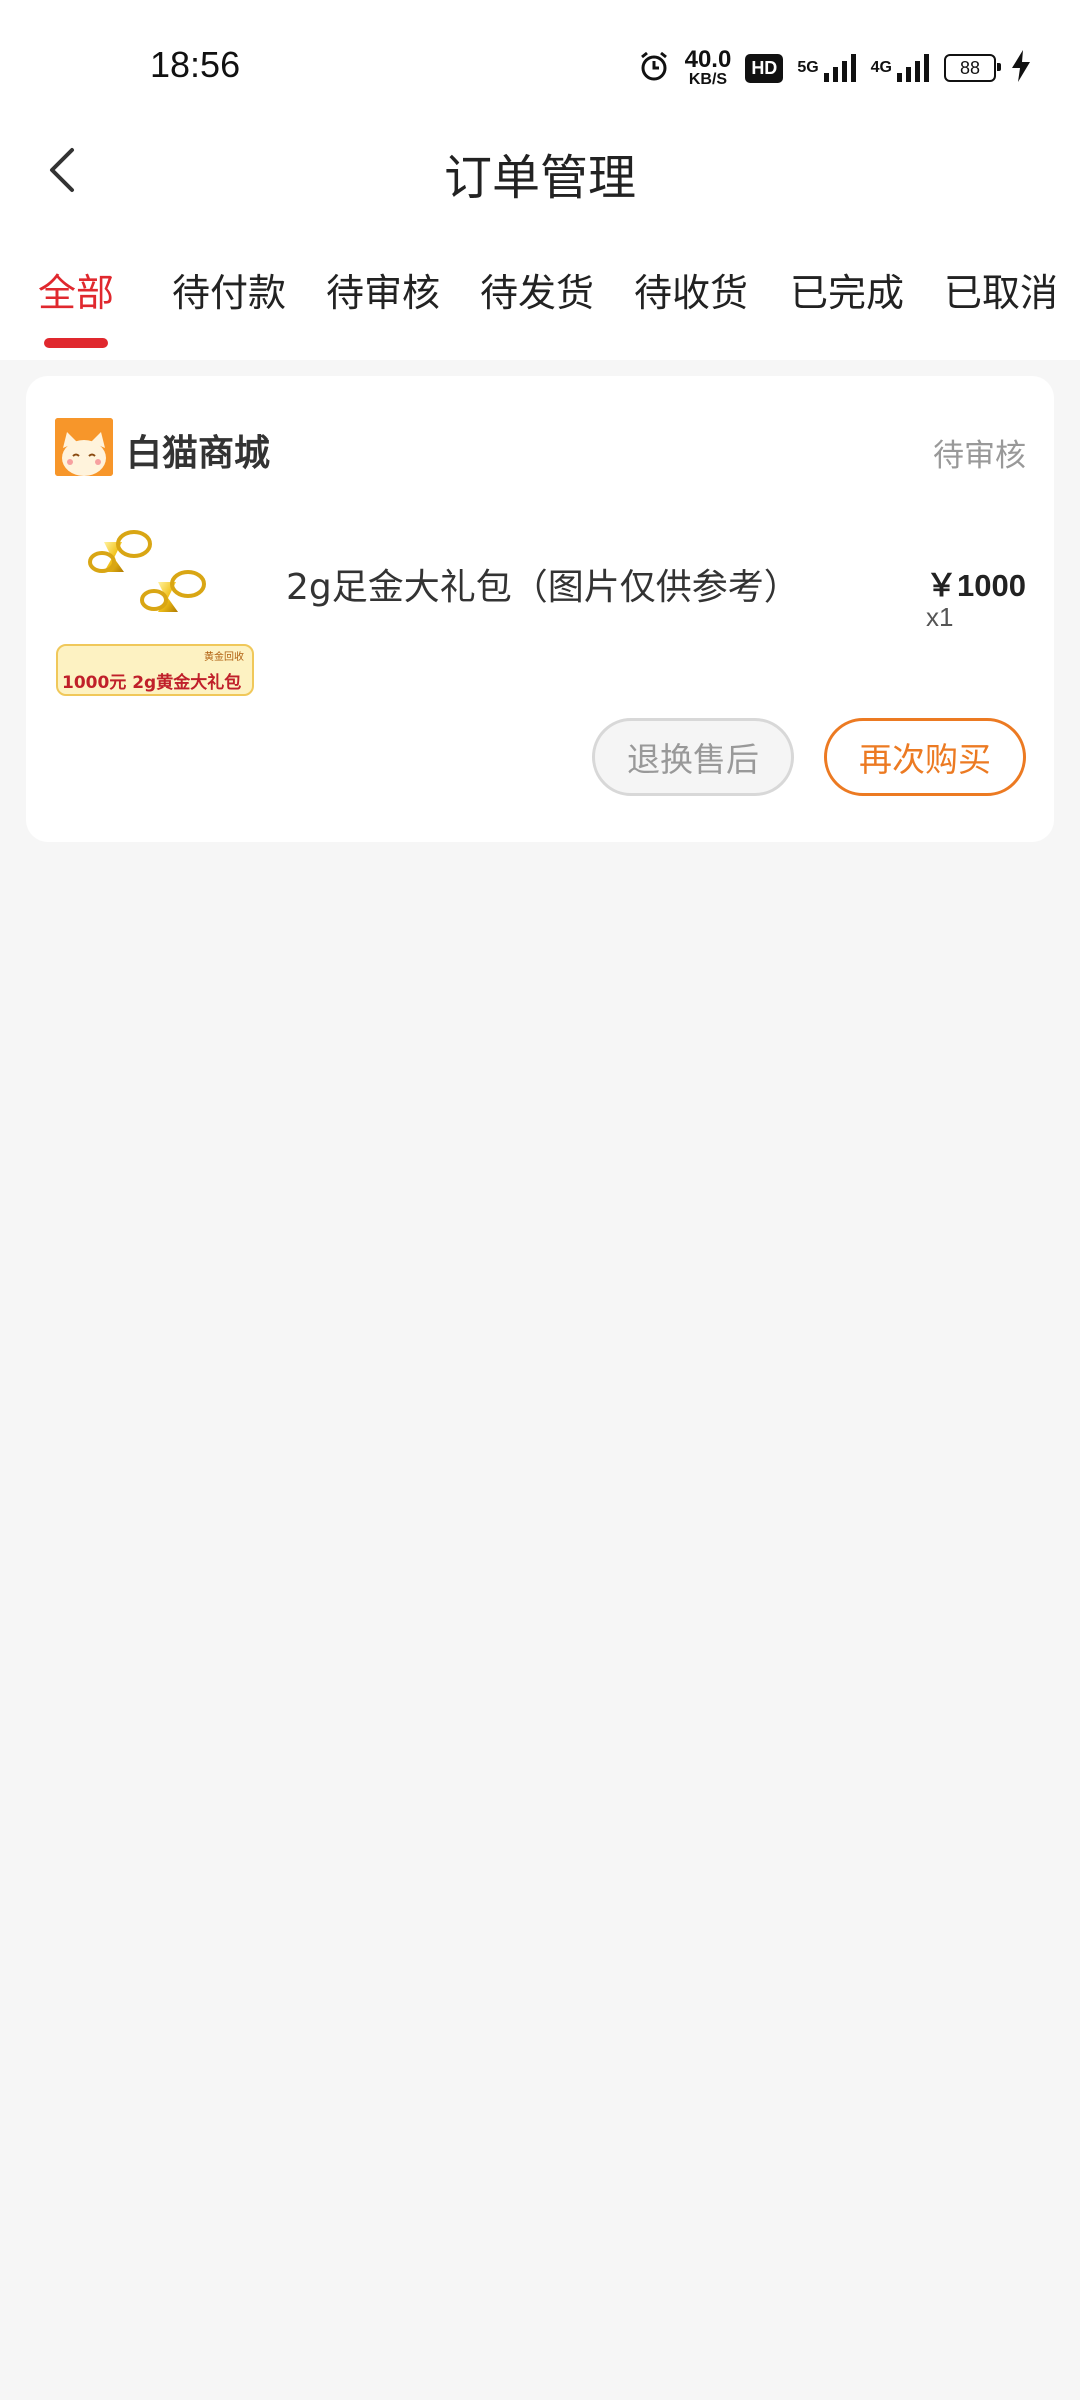  Describe the element at coordinates (383, 289) in the screenshot. I see `tab-pending-review: 待审核` at that location.